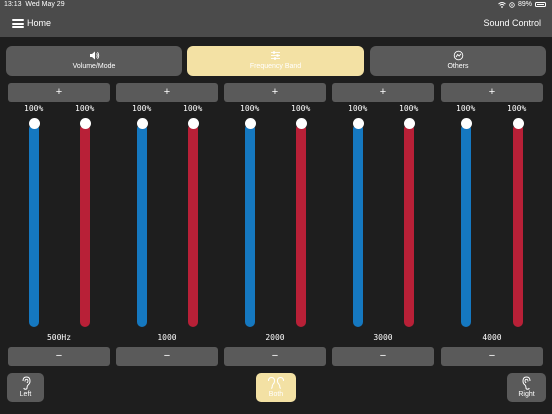 The height and width of the screenshot is (414, 552). Describe the element at coordinates (34, 4) in the screenshot. I see `status-time: 13:13 Wed May 29` at that location.